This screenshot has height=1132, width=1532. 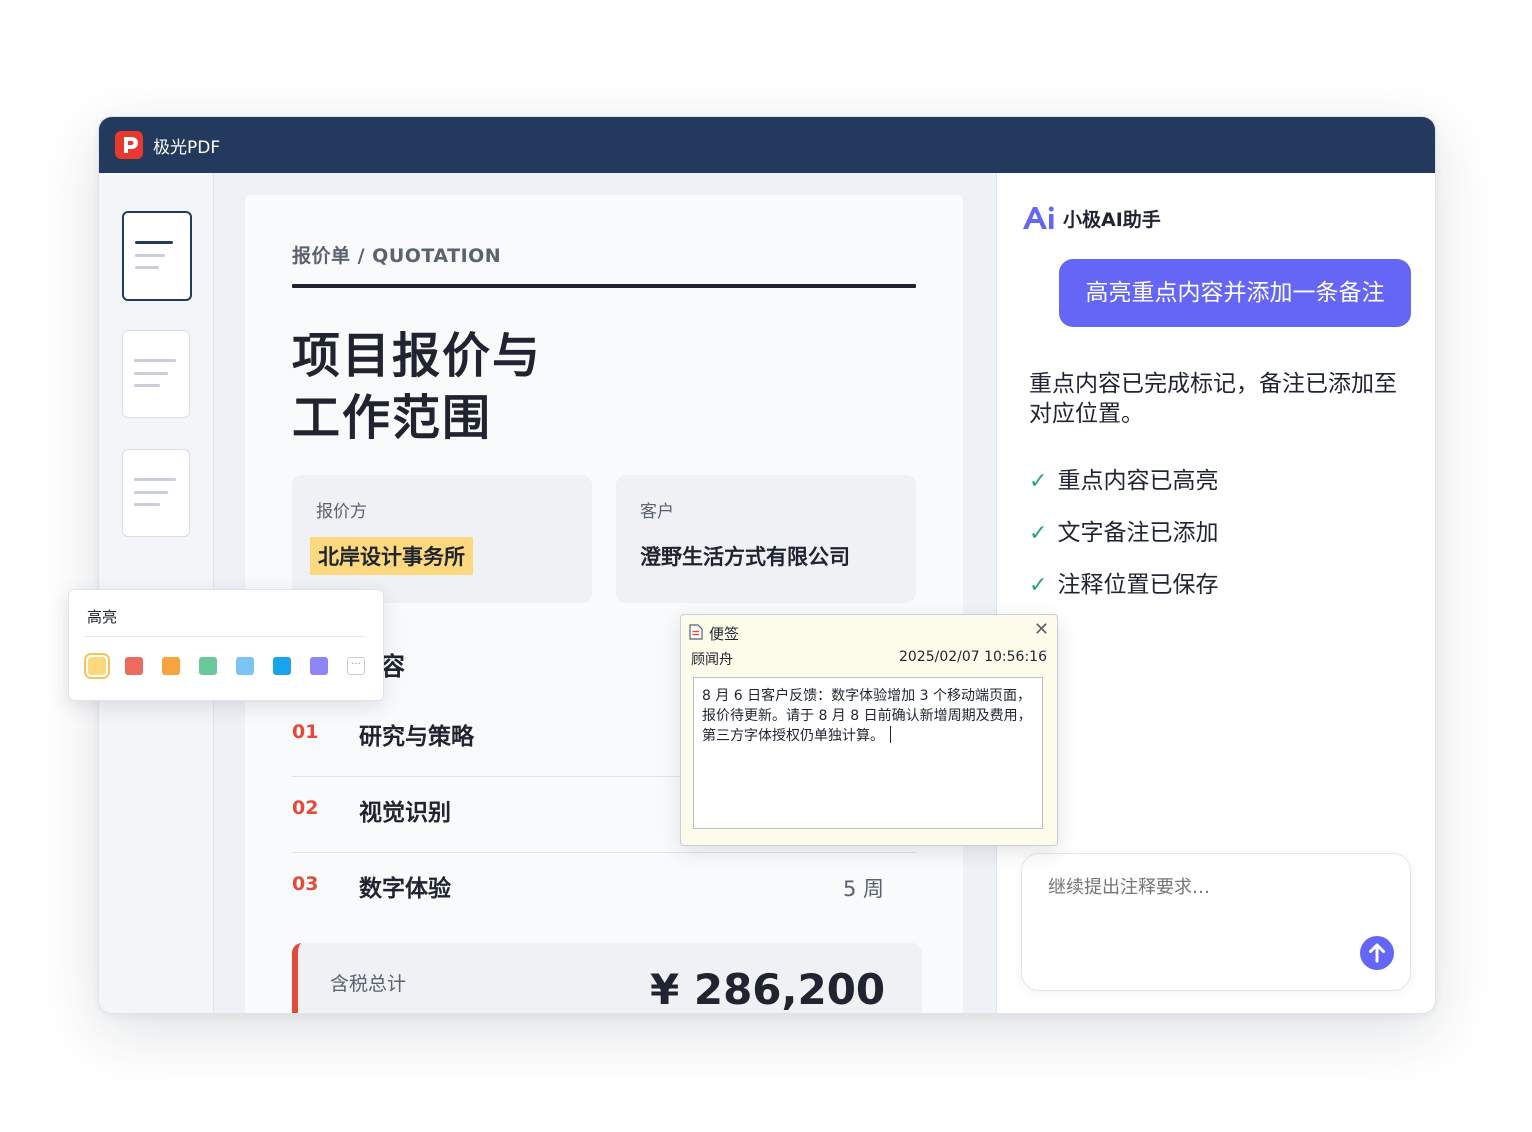 What do you see at coordinates (1038, 217) in the screenshot?
I see `ai-logo-icon` at bounding box center [1038, 217].